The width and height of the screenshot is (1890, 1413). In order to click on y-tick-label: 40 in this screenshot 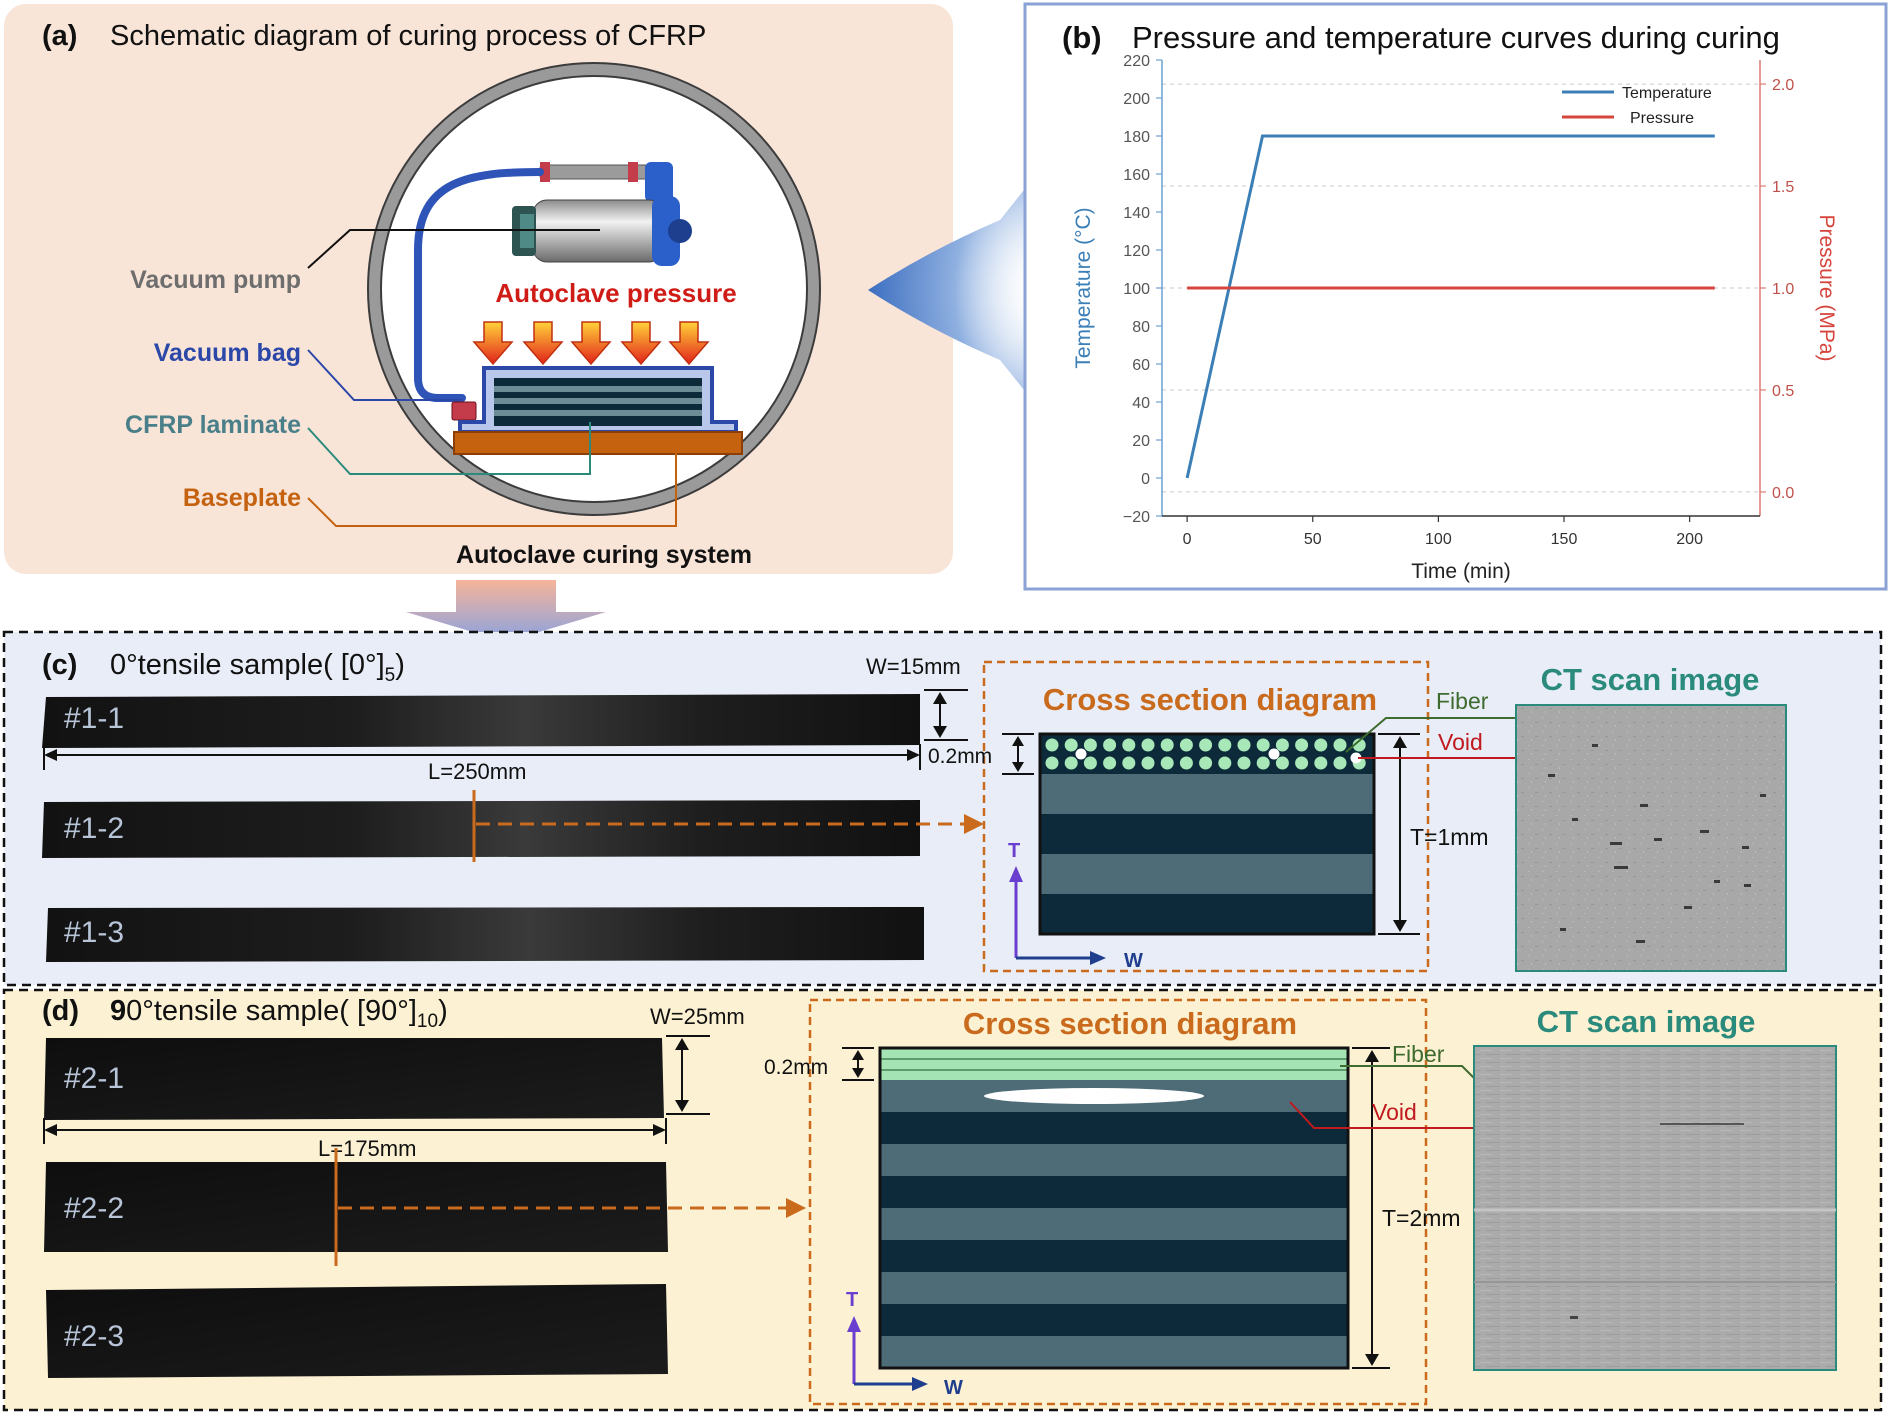, I will do `click(1141, 403)`.